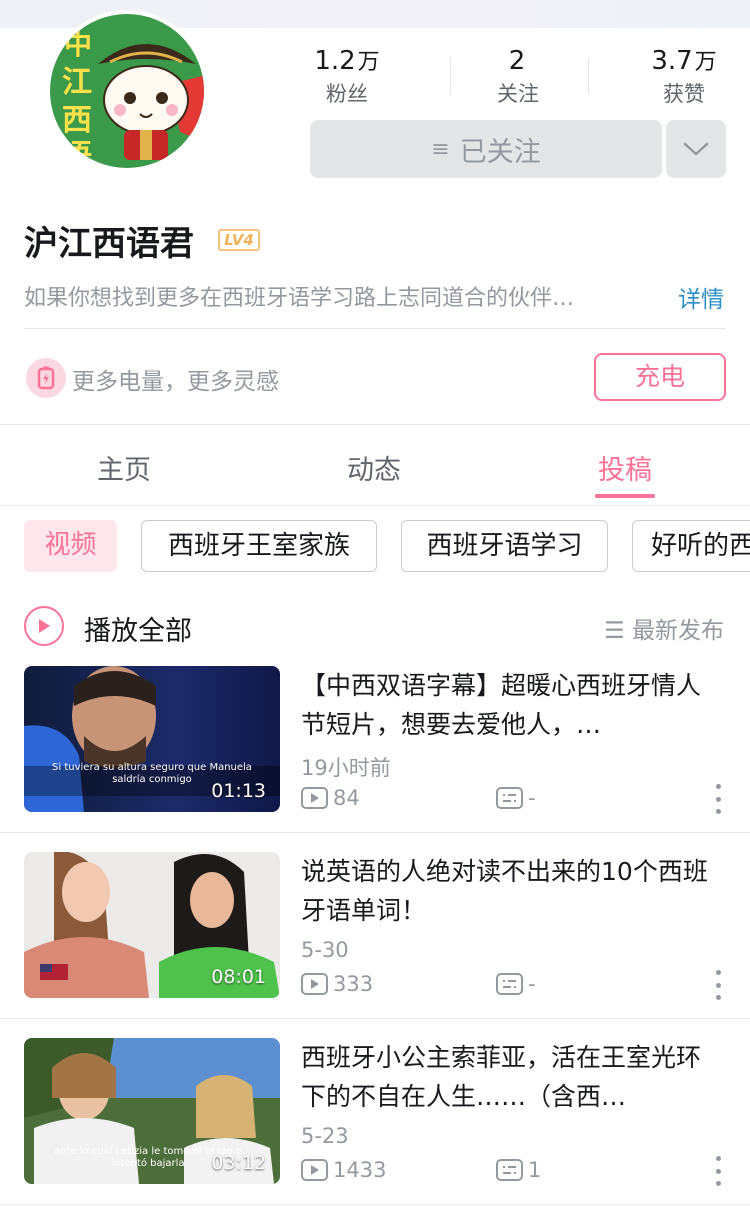  Describe the element at coordinates (625, 467) in the screenshot. I see `tab-uploads: 投稿` at that location.